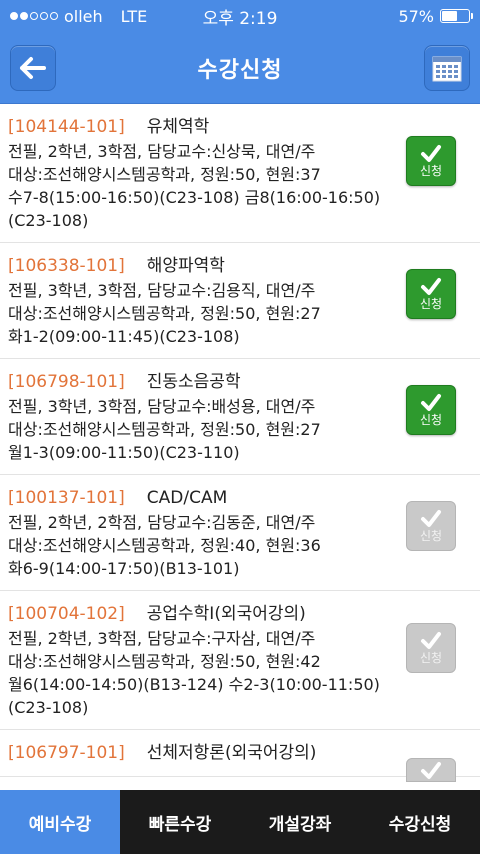  Describe the element at coordinates (162, 151) in the screenshot. I see `course-detail-line: 전필, 2학년, 3학점, 담당교수:신상묵, 대연/주` at that location.